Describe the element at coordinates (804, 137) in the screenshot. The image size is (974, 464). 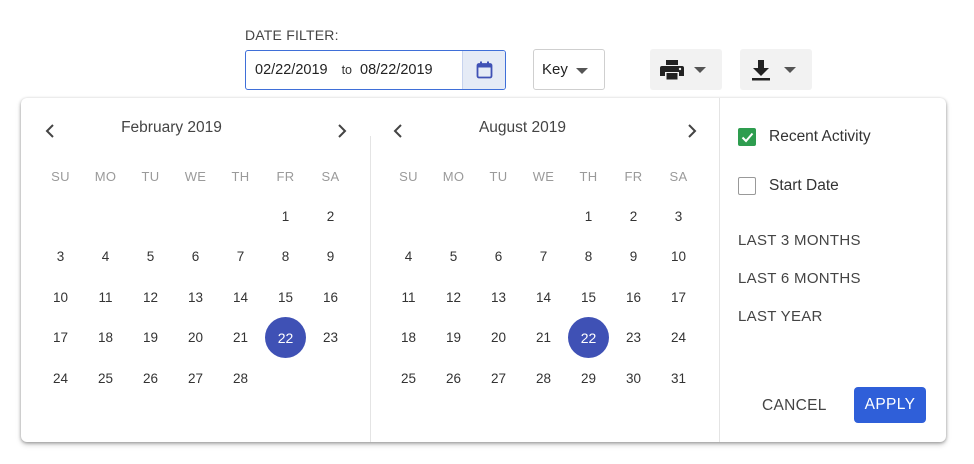
I see `recent-activity-option: Recent Activity` at that location.